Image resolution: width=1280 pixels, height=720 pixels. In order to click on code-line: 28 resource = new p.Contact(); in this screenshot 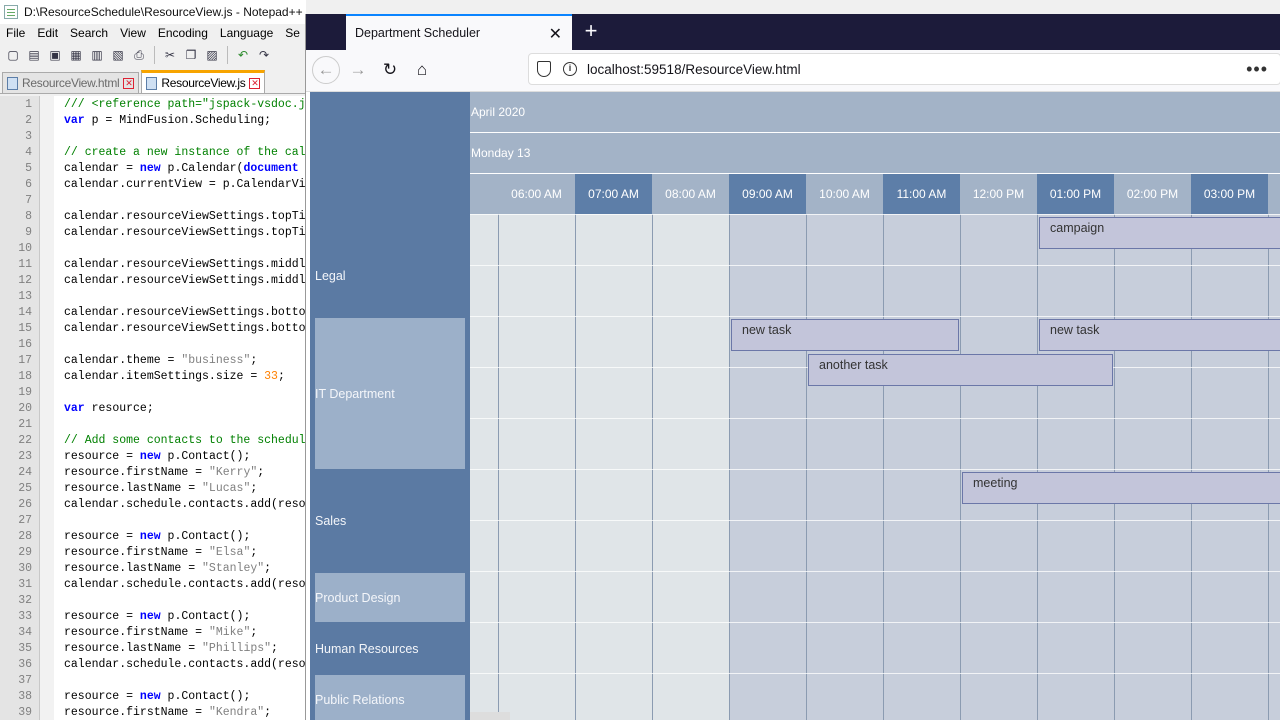, I will do `click(153, 537)`.